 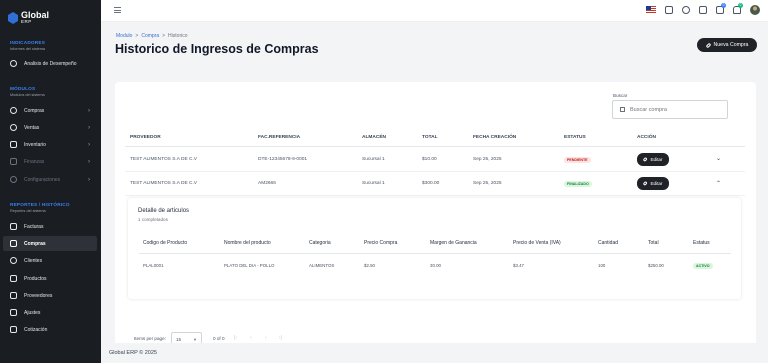 I want to click on search-input, so click(x=675, y=109).